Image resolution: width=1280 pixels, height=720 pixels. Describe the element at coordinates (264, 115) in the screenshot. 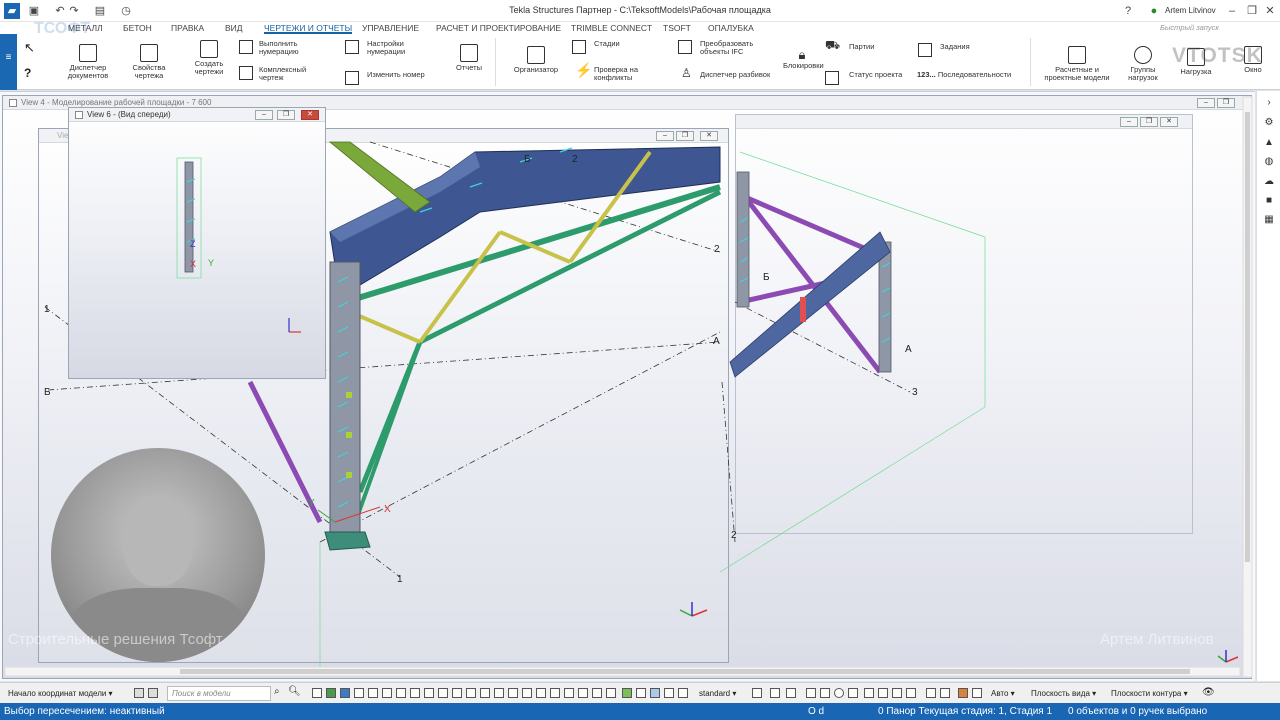

I see `view6-minimize: –` at that location.